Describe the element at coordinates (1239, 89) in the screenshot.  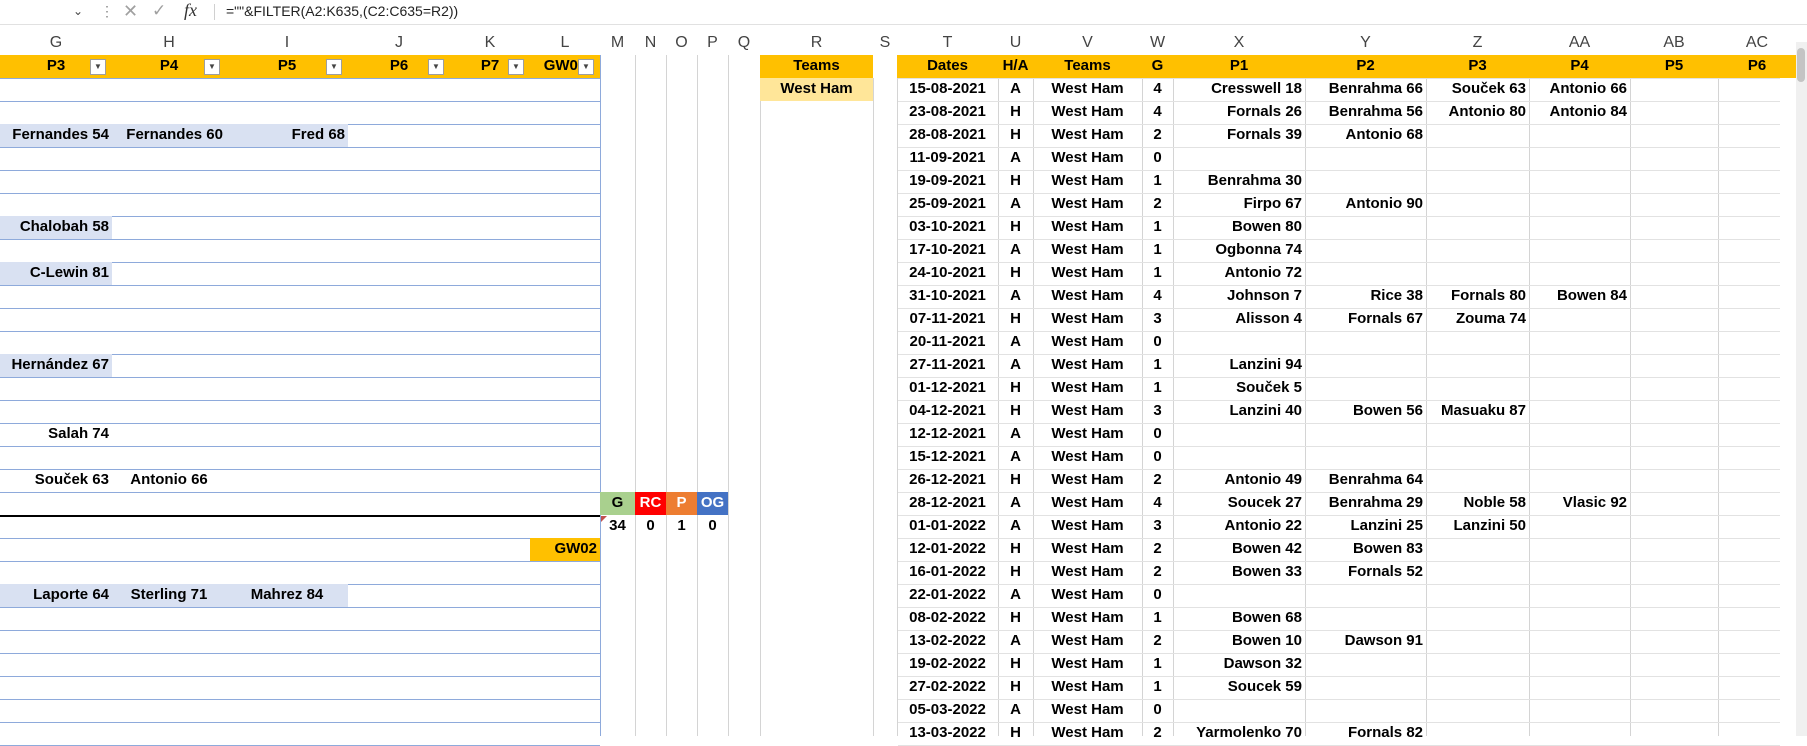
I see `scorer-p1: Cresswell 18` at that location.